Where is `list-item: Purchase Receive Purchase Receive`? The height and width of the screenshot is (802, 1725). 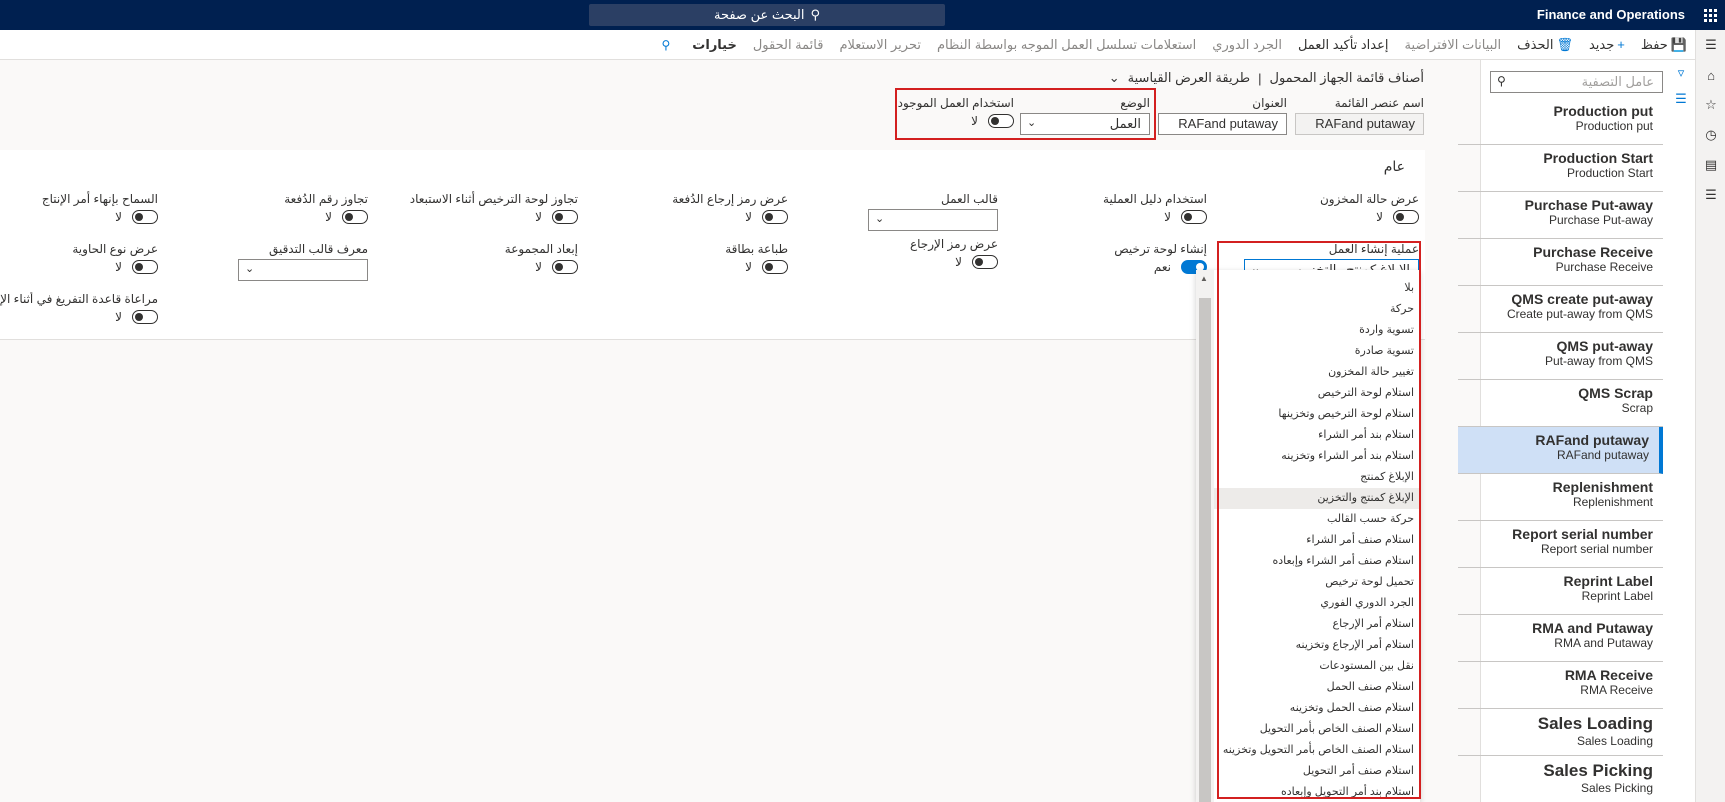 list-item: Purchase Receive Purchase Receive is located at coordinates (1560, 262).